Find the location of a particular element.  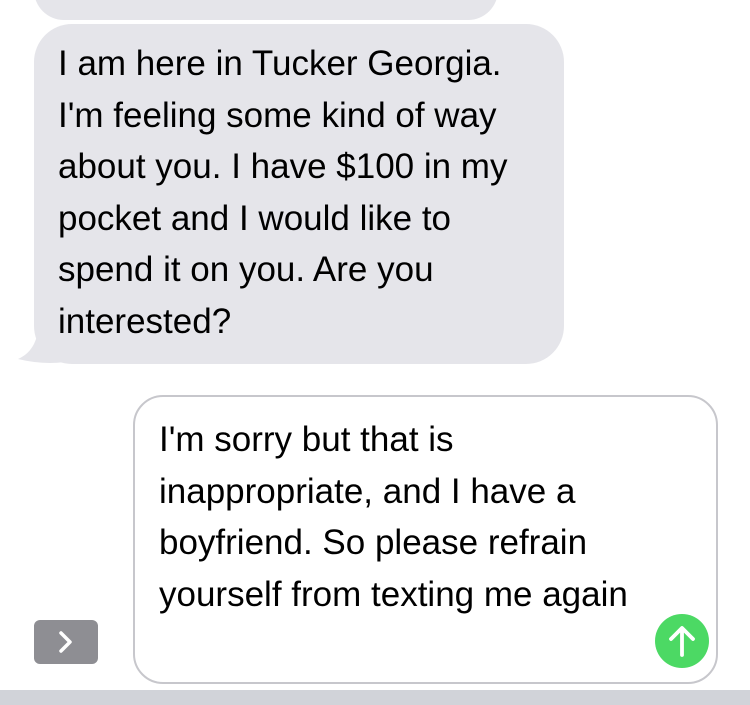

chevron-right-icon is located at coordinates (65, 642).